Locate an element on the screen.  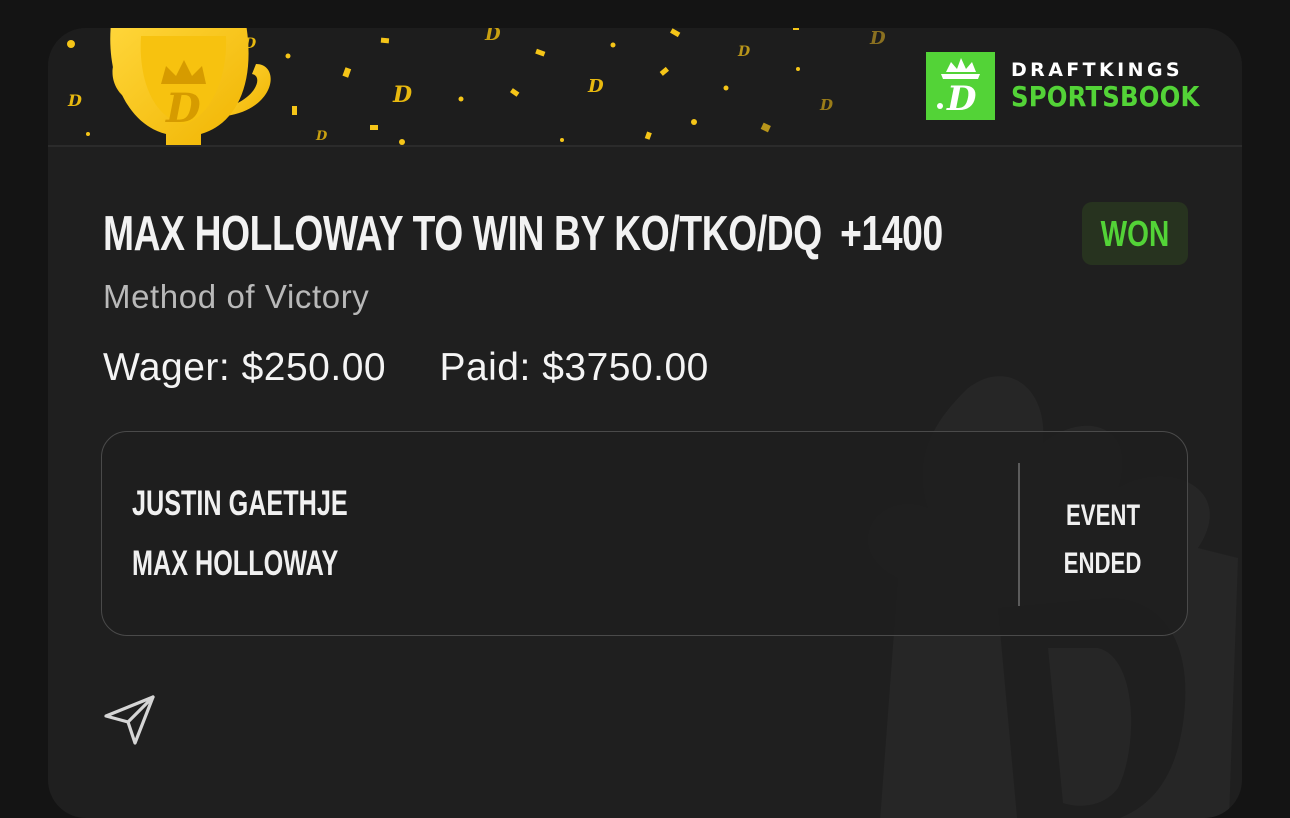
bet-odds: +1400 is located at coordinates (891, 234).